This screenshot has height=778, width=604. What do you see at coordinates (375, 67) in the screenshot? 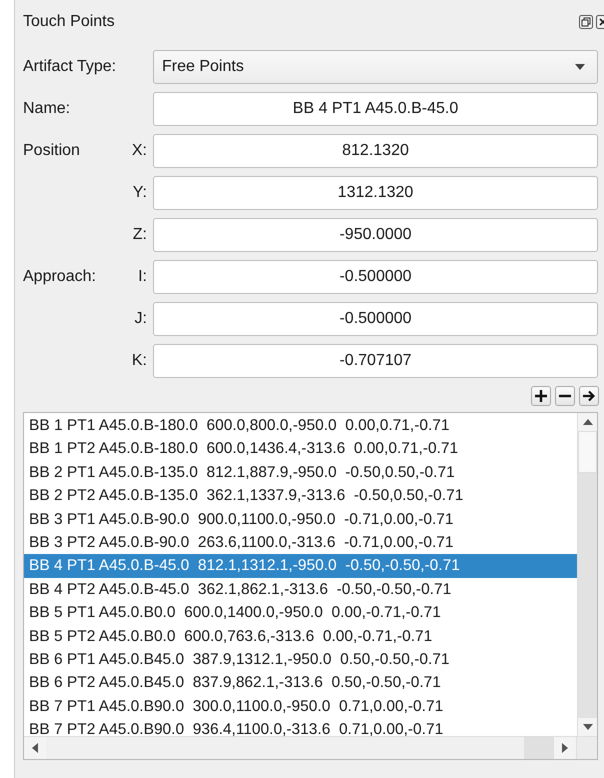
I see `artifact-type-dropdown: Free Points` at bounding box center [375, 67].